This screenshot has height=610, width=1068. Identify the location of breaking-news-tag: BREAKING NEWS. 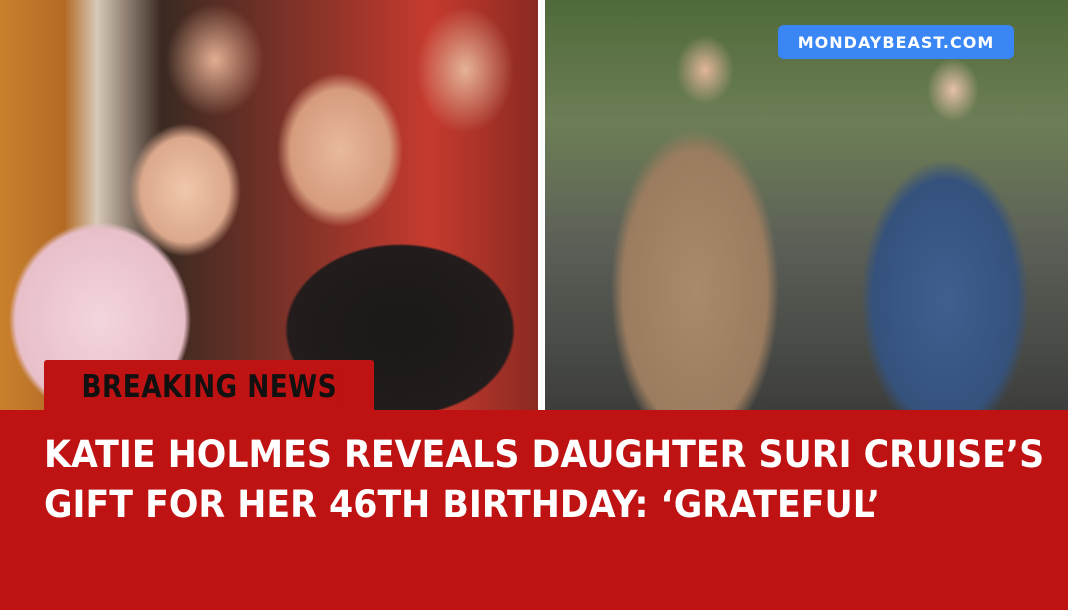
(209, 387).